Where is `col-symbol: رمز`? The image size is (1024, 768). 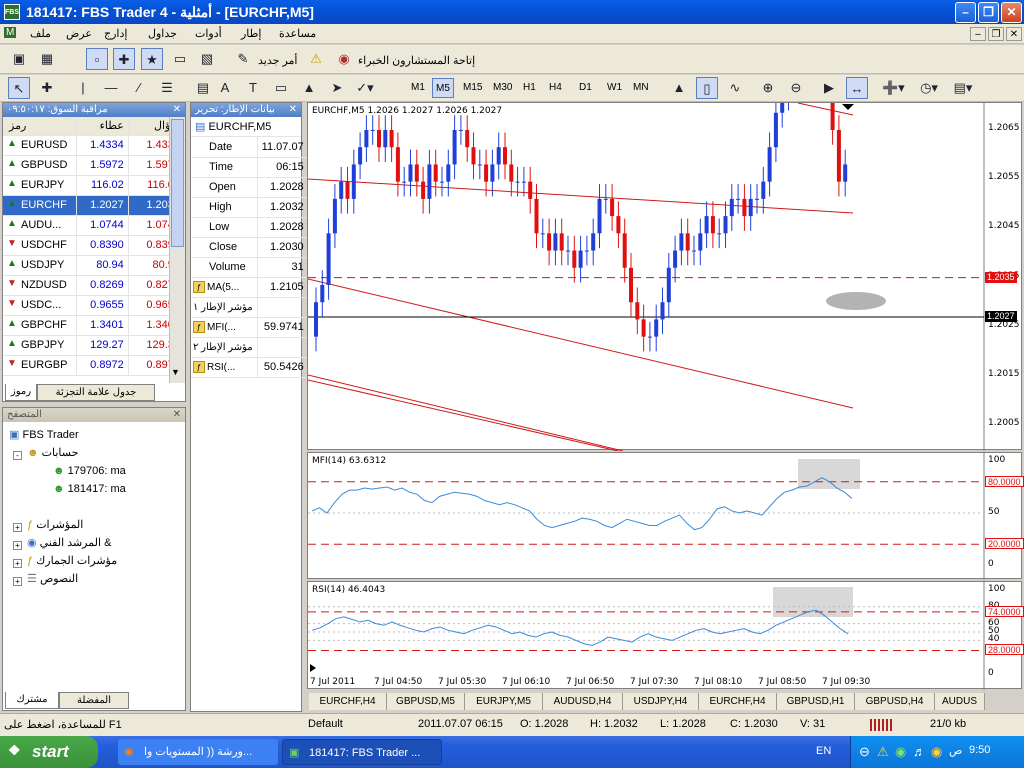
col-symbol: رمز is located at coordinates (40, 126).